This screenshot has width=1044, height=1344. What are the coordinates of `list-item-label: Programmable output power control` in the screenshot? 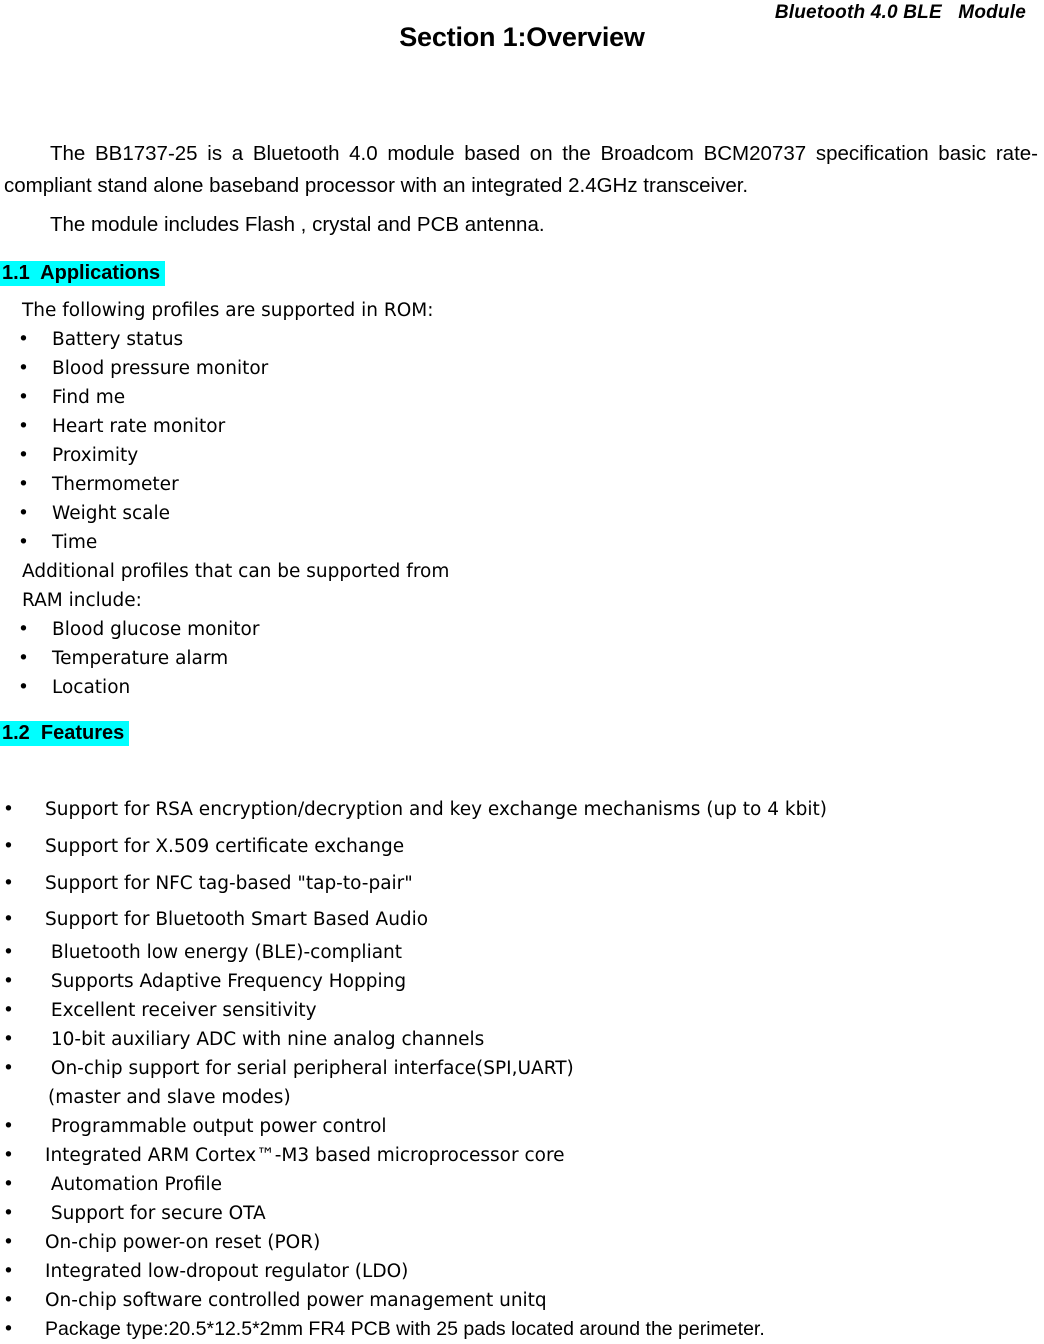 It's located at (216, 1126).